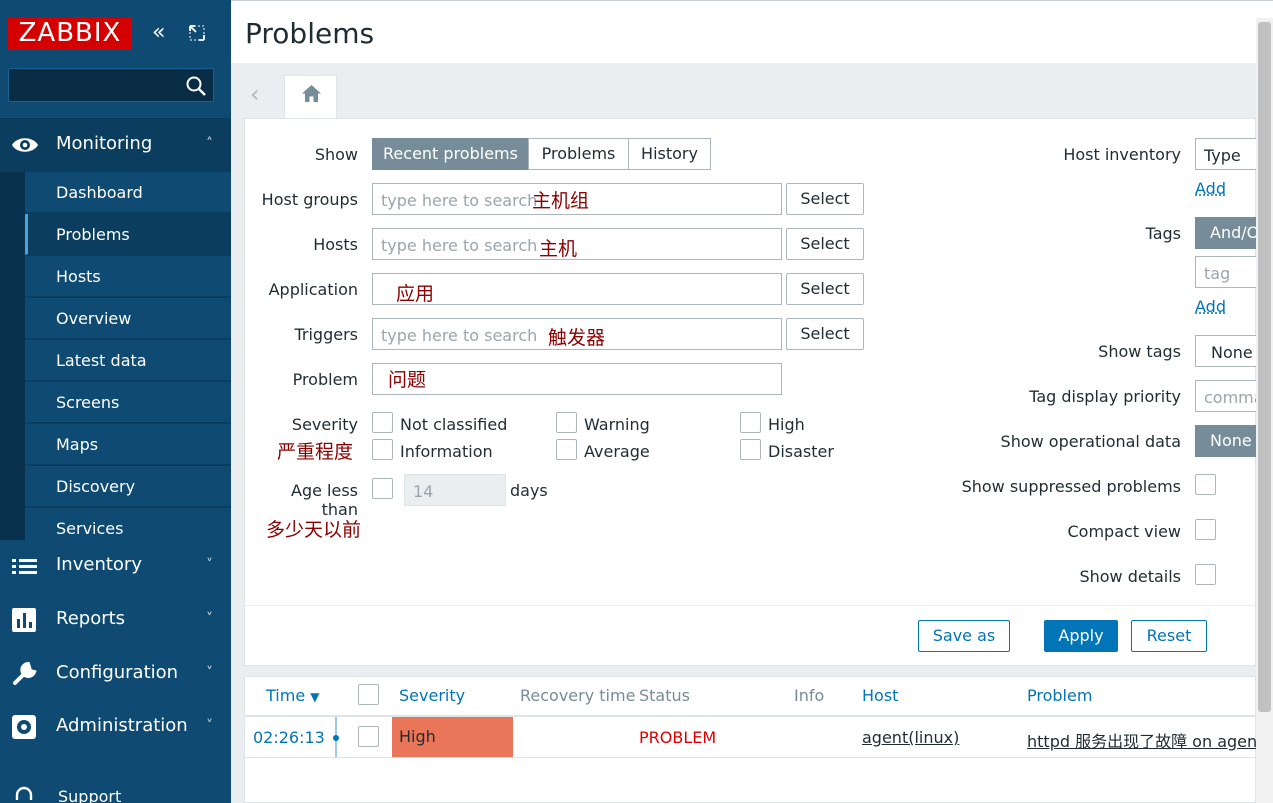 The height and width of the screenshot is (803, 1273). What do you see at coordinates (128, 524) in the screenshot?
I see `sidebar-item-services: Services` at bounding box center [128, 524].